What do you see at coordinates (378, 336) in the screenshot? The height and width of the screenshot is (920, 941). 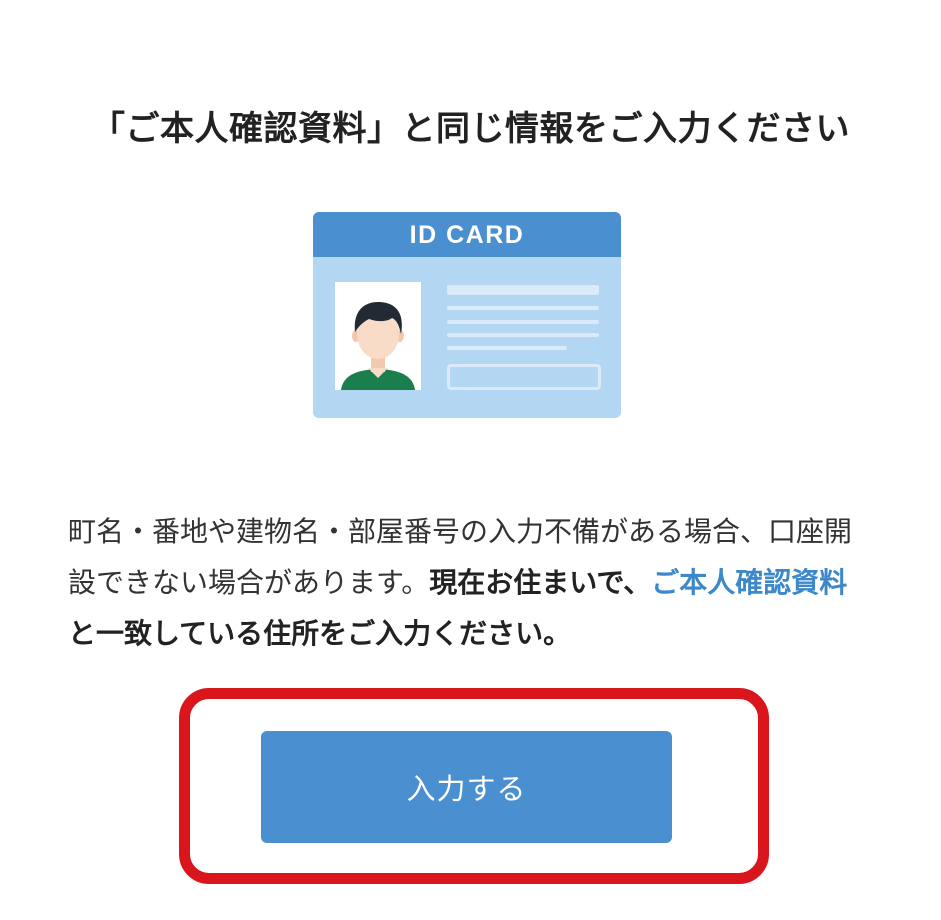 I see `id-photo-person-icon` at bounding box center [378, 336].